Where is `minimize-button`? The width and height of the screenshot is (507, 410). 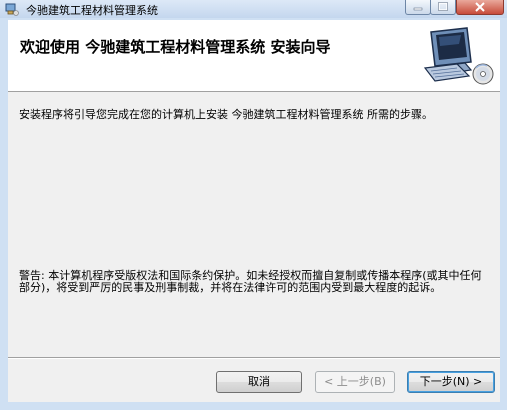
minimize-button is located at coordinates (418, 7).